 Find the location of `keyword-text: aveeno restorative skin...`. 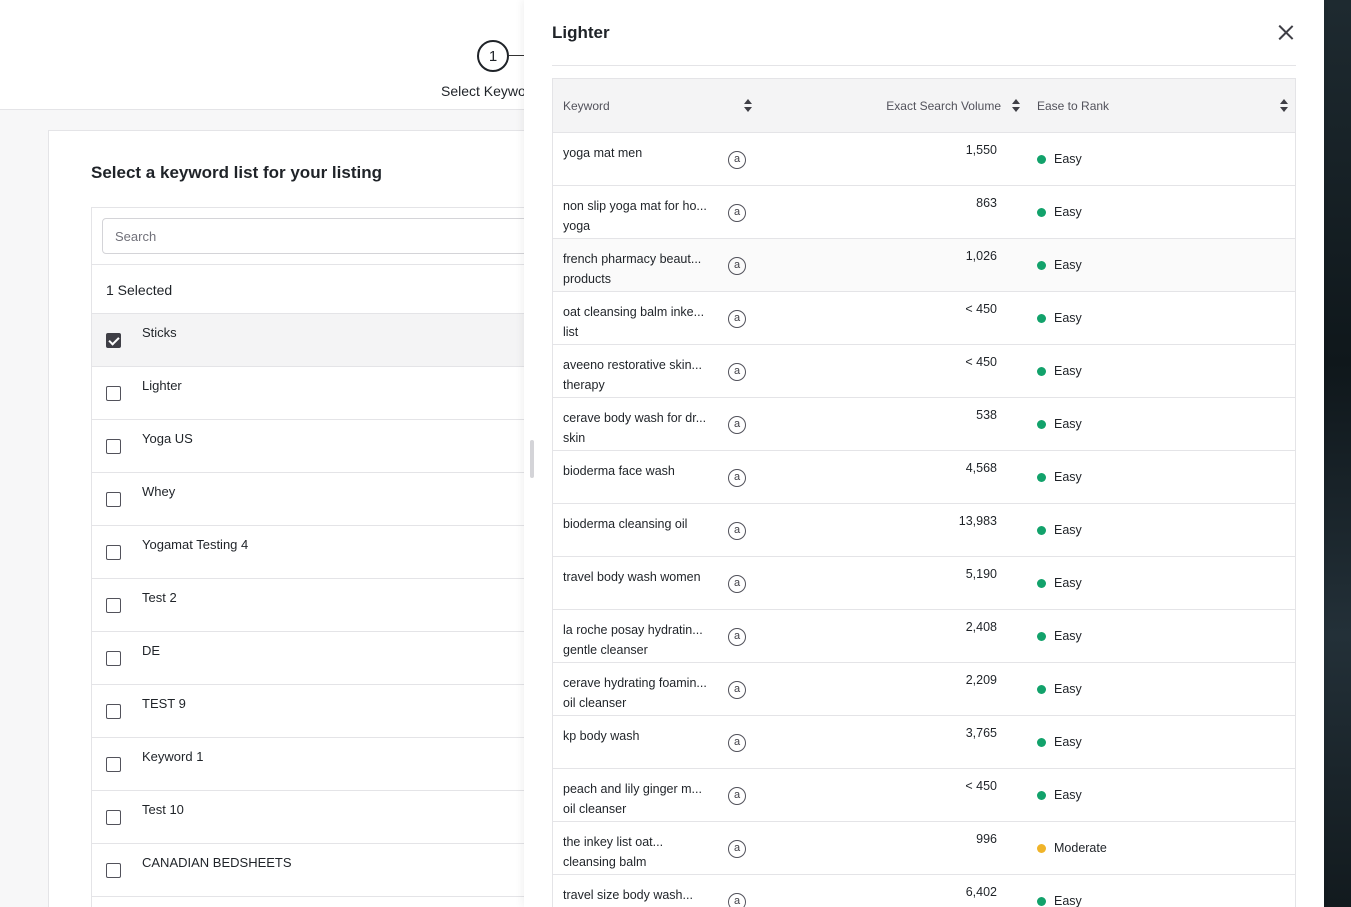

keyword-text: aveeno restorative skin... is located at coordinates (632, 365).